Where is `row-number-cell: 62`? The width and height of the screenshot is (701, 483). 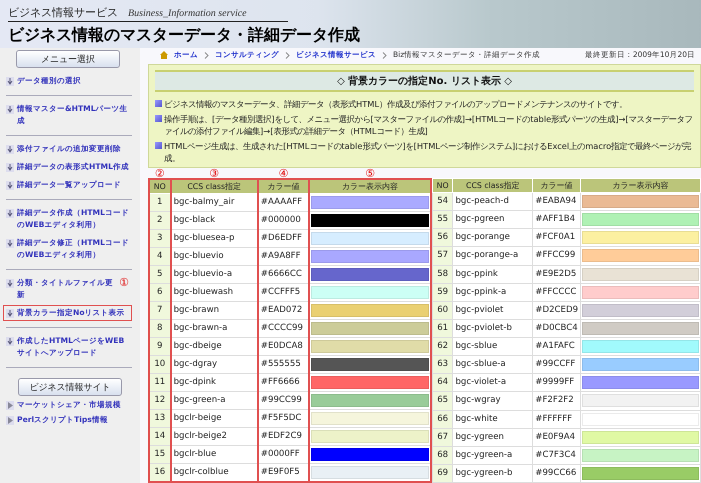 row-number-cell: 62 is located at coordinates (442, 347).